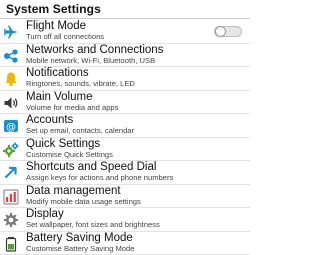  I want to click on flight-mode-toggle, so click(228, 31).